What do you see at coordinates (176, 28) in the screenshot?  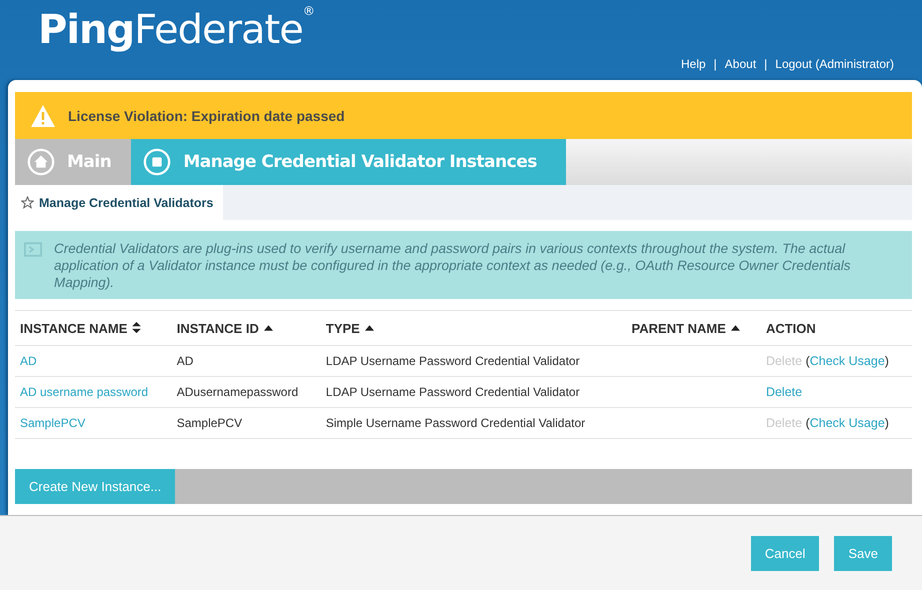 I see `logo: PingFederate$^{®}$` at bounding box center [176, 28].